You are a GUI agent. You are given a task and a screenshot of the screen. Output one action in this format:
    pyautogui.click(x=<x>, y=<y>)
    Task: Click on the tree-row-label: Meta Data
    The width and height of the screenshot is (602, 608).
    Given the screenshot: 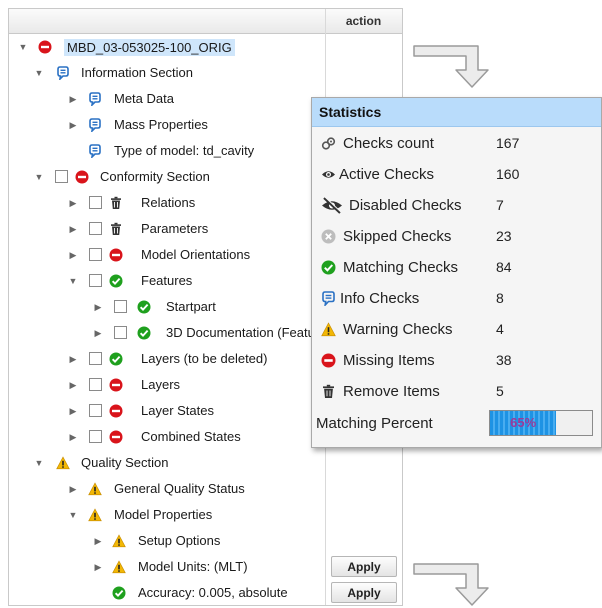 What is the action you would take?
    pyautogui.click(x=144, y=98)
    